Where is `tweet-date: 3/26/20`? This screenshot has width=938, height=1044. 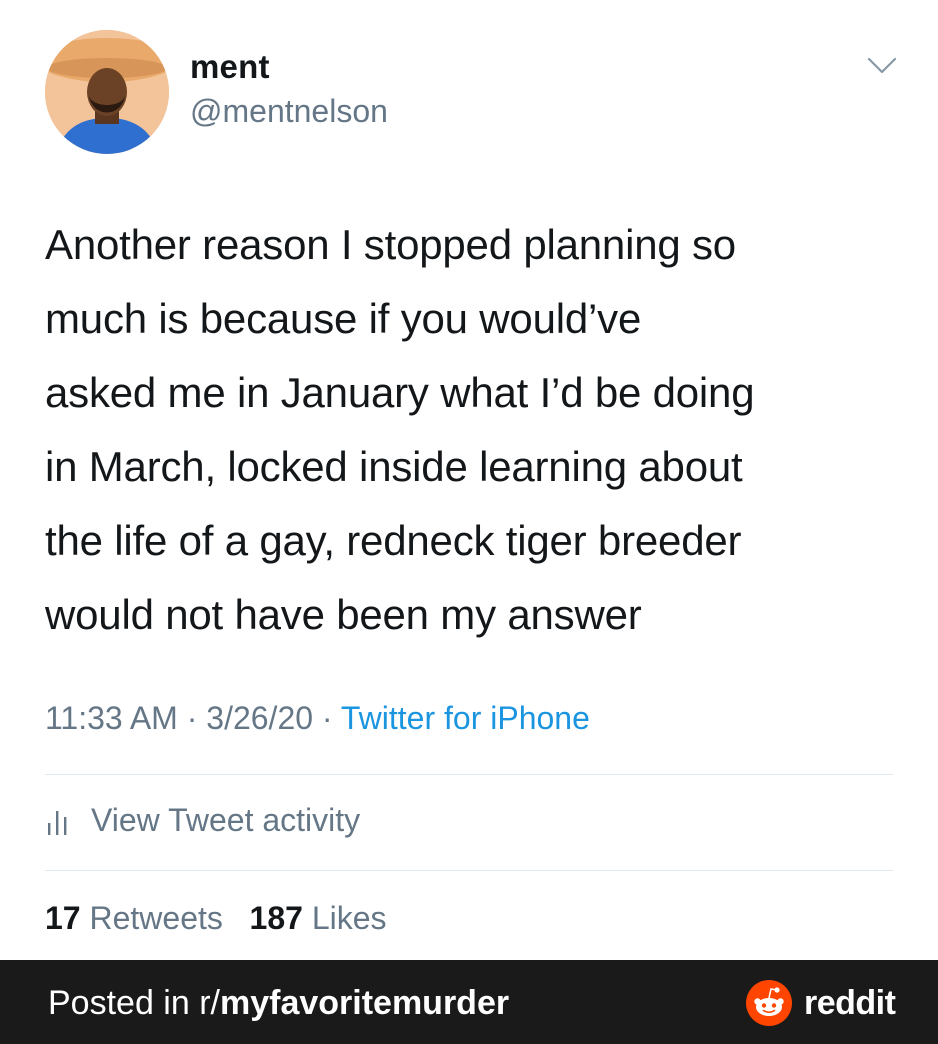
tweet-date: 3/26/20 is located at coordinates (259, 718).